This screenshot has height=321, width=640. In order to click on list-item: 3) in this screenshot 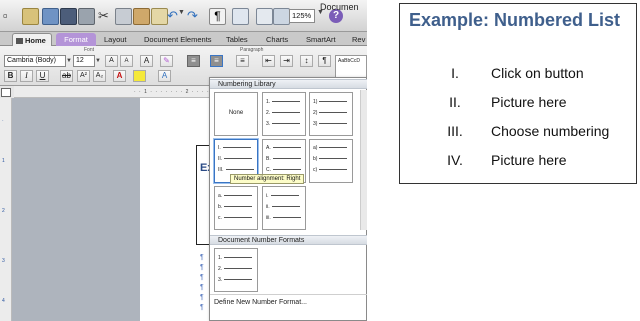, I will do `click(330, 124)`.